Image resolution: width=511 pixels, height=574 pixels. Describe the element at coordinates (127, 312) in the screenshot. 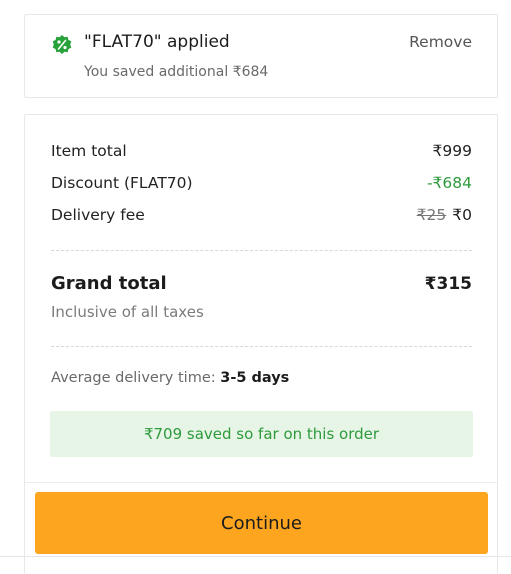

I see `taxes-note: Inclusive of all taxes` at that location.